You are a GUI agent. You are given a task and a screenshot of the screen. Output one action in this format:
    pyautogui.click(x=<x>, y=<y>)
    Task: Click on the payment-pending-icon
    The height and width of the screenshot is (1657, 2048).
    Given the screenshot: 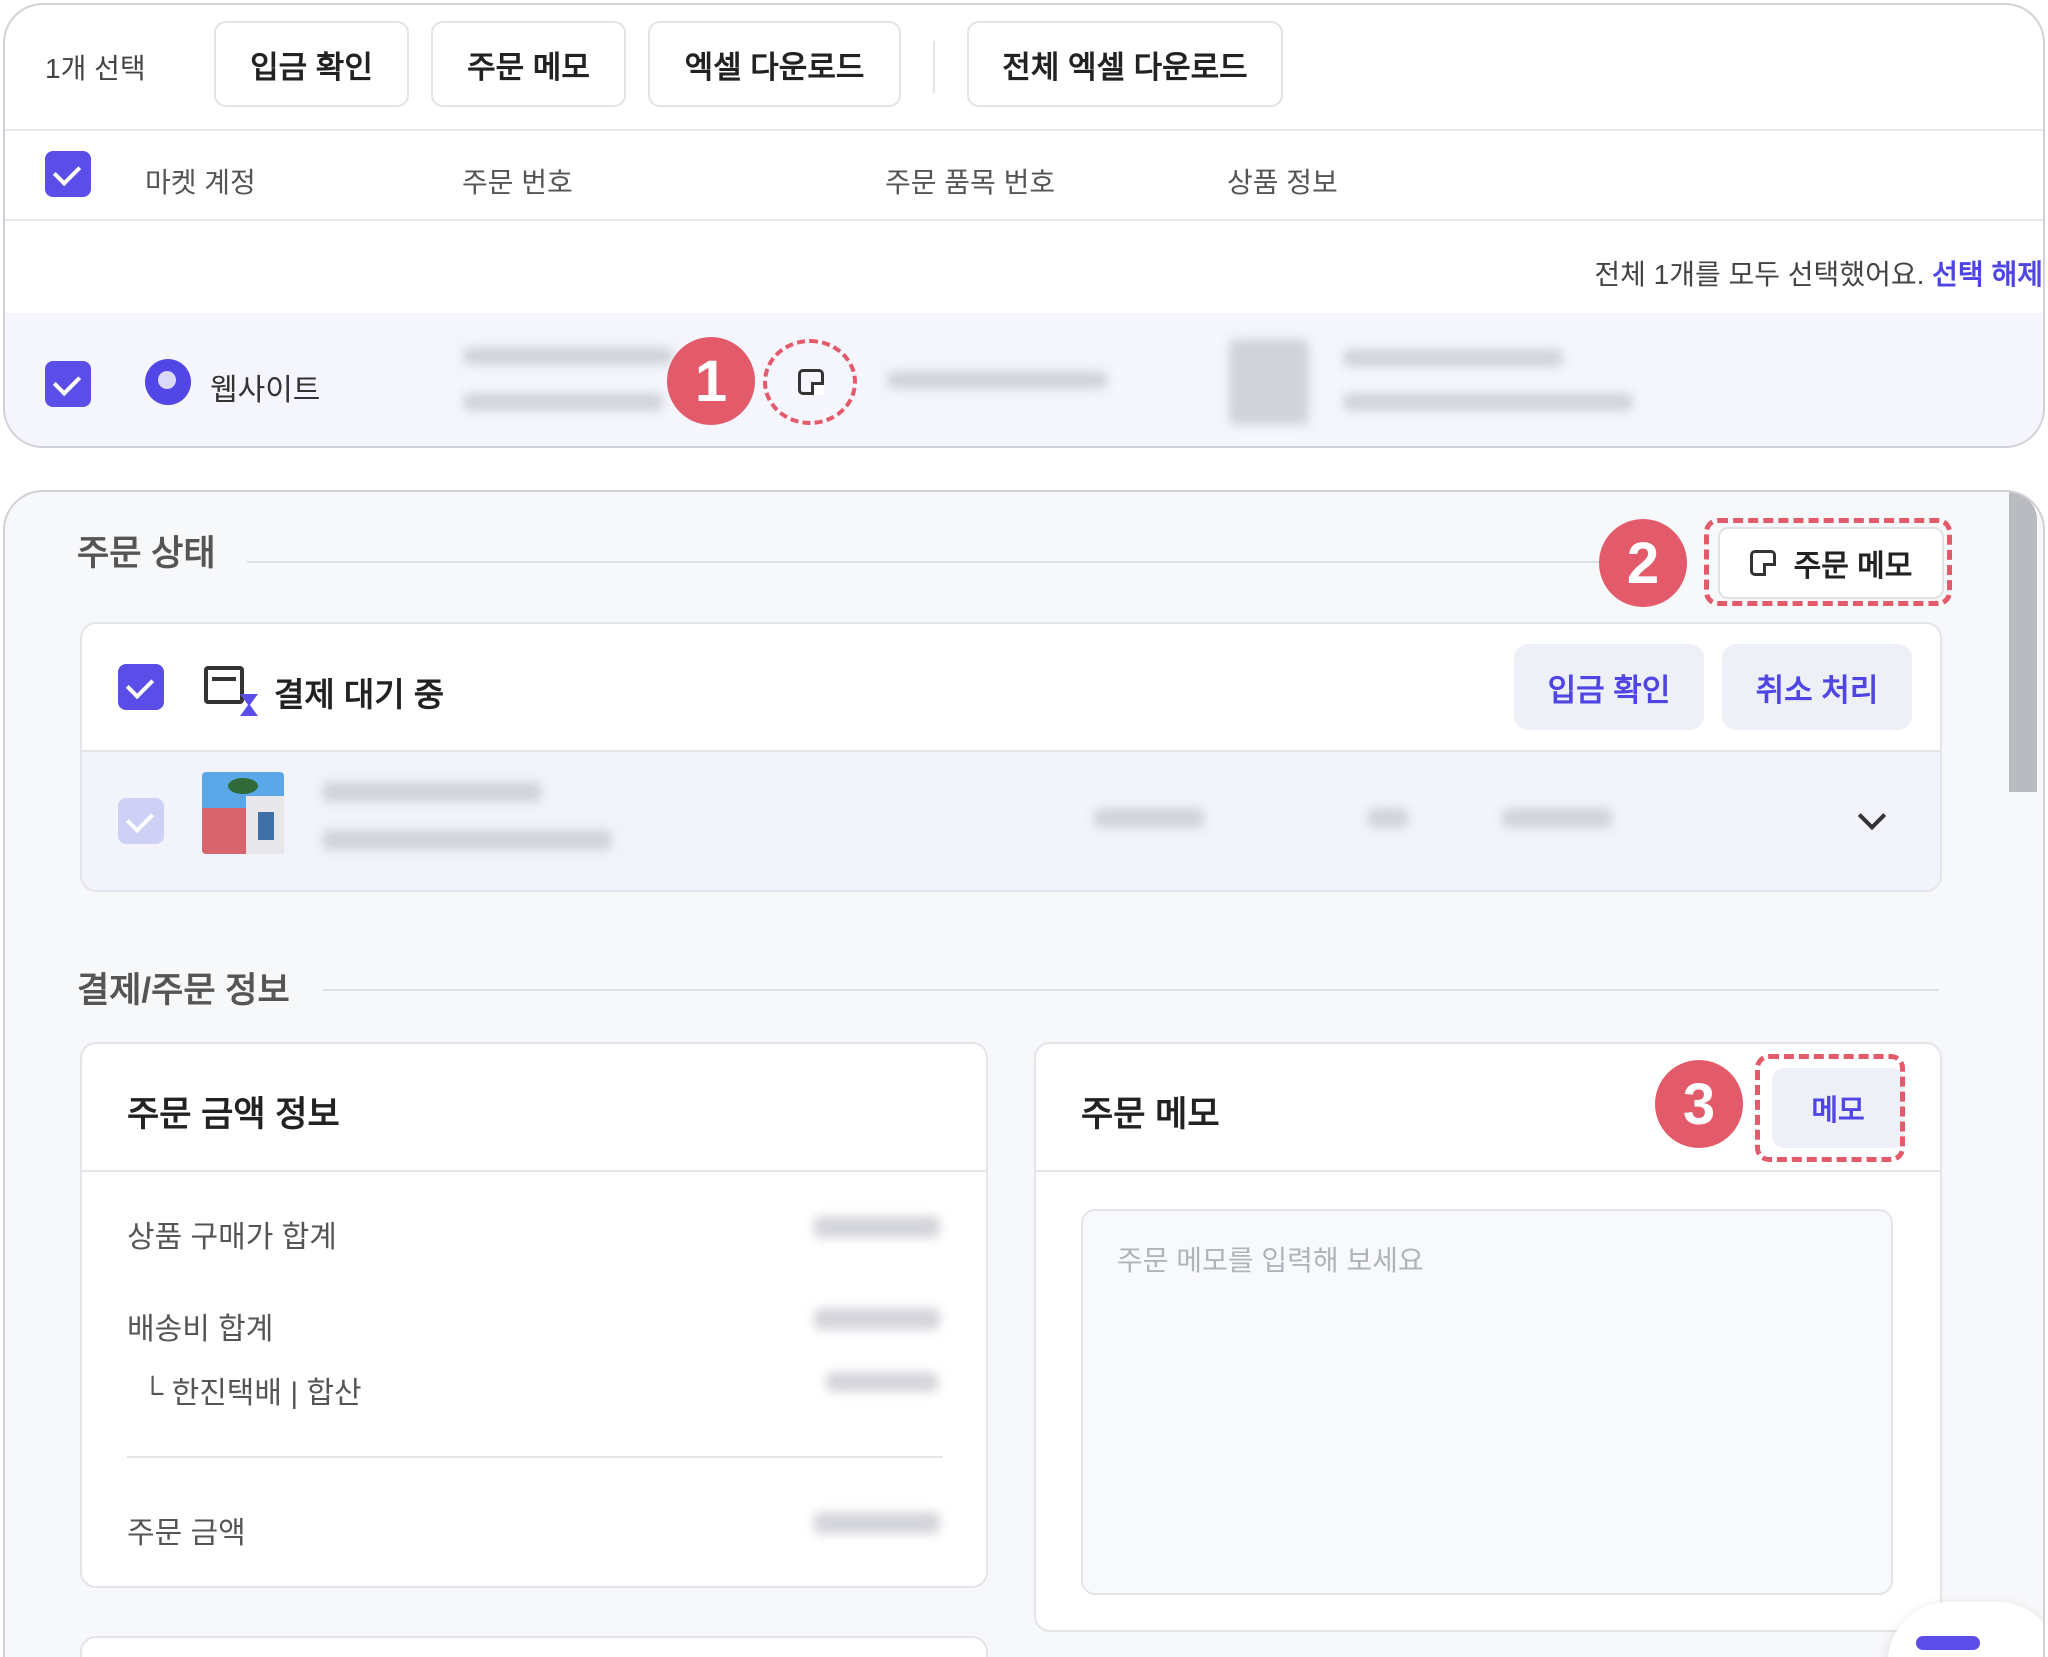 What is the action you would take?
    pyautogui.click(x=231, y=691)
    